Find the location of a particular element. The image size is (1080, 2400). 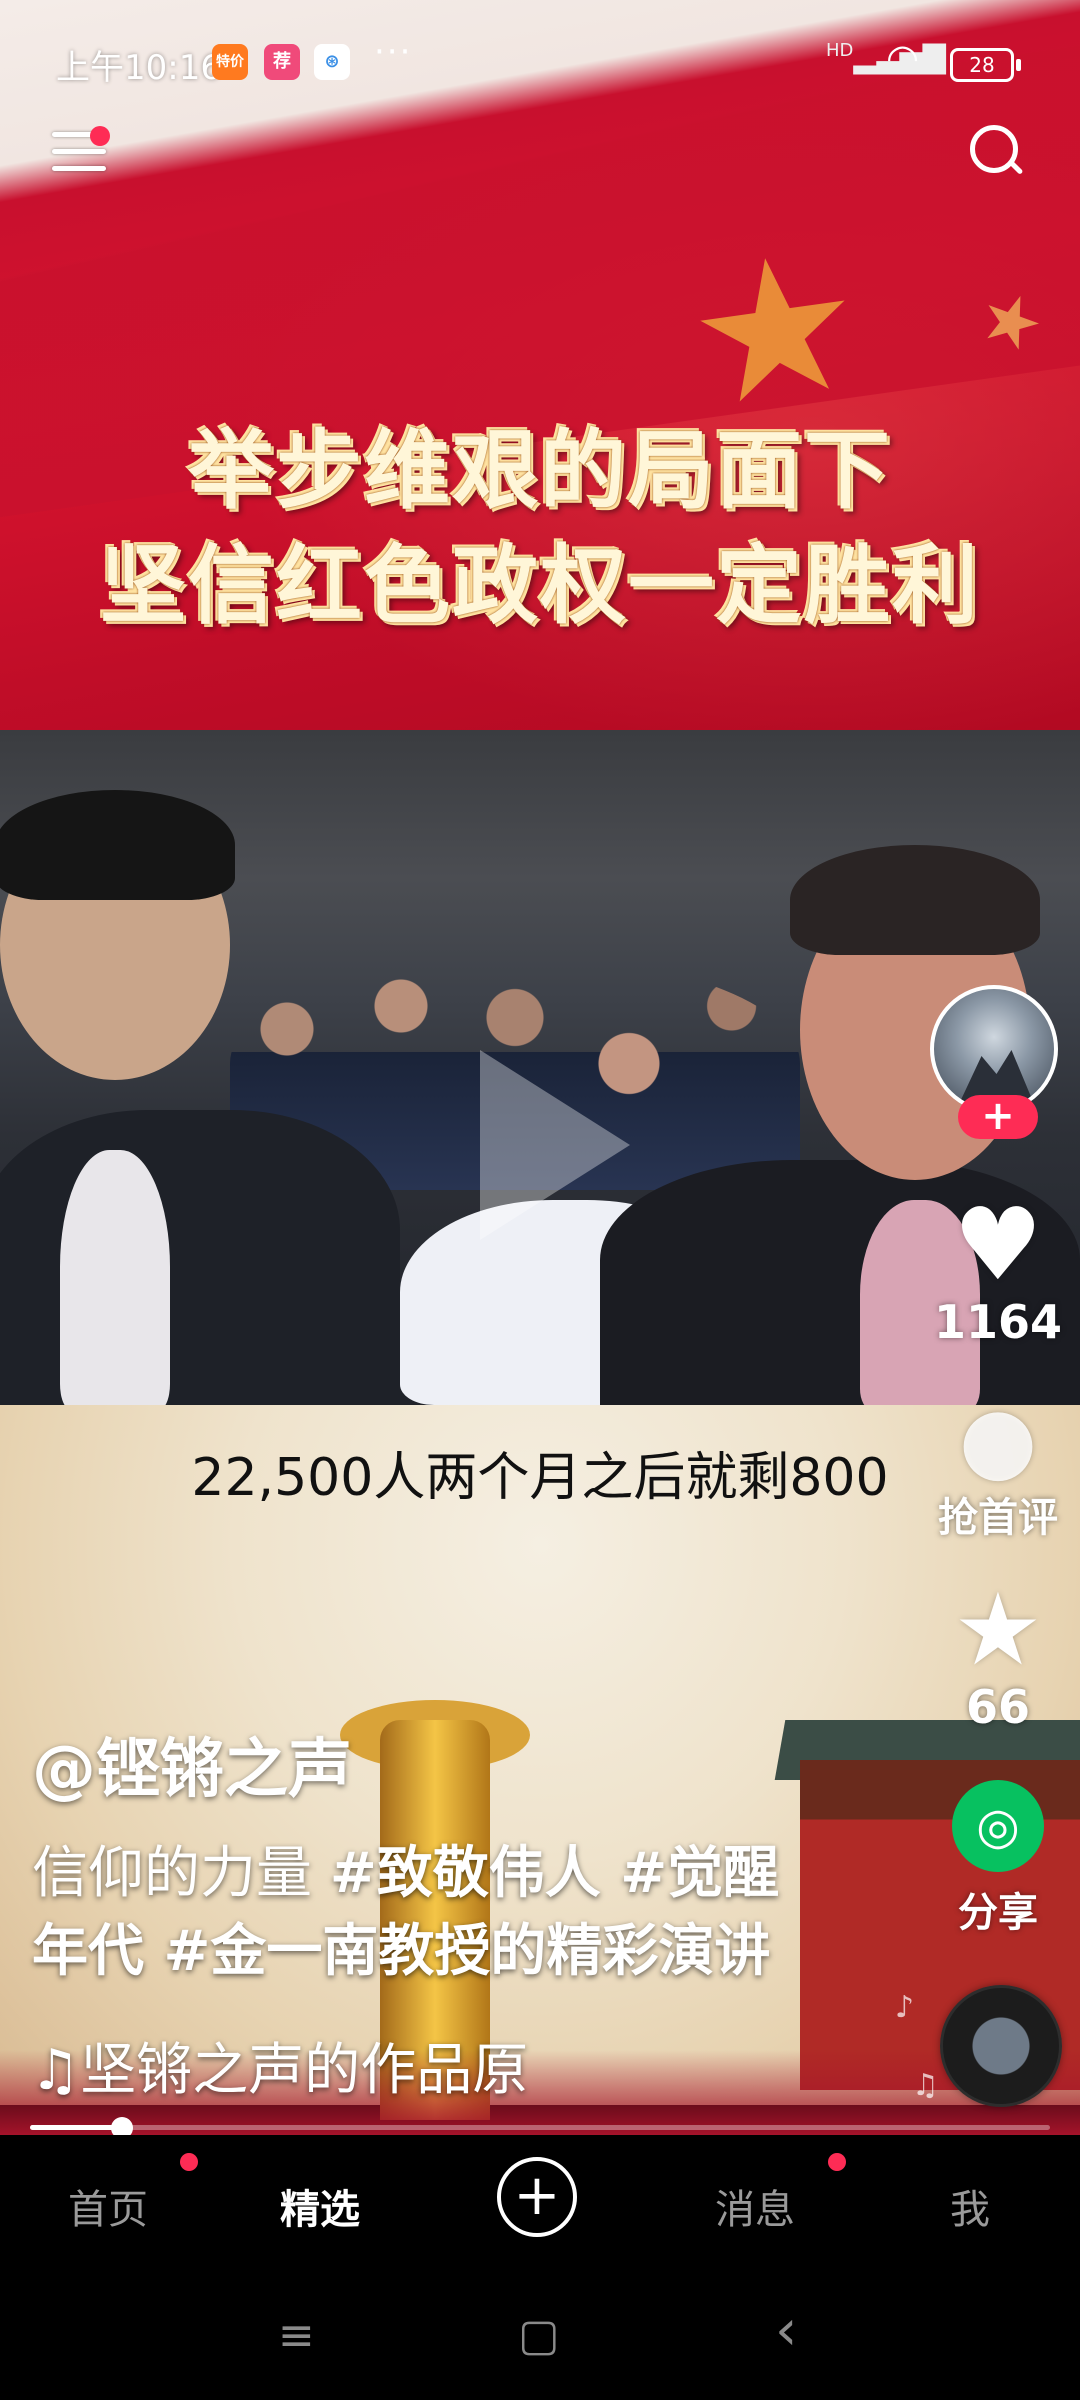

wechat-icon: ◎ is located at coordinates (998, 1826).